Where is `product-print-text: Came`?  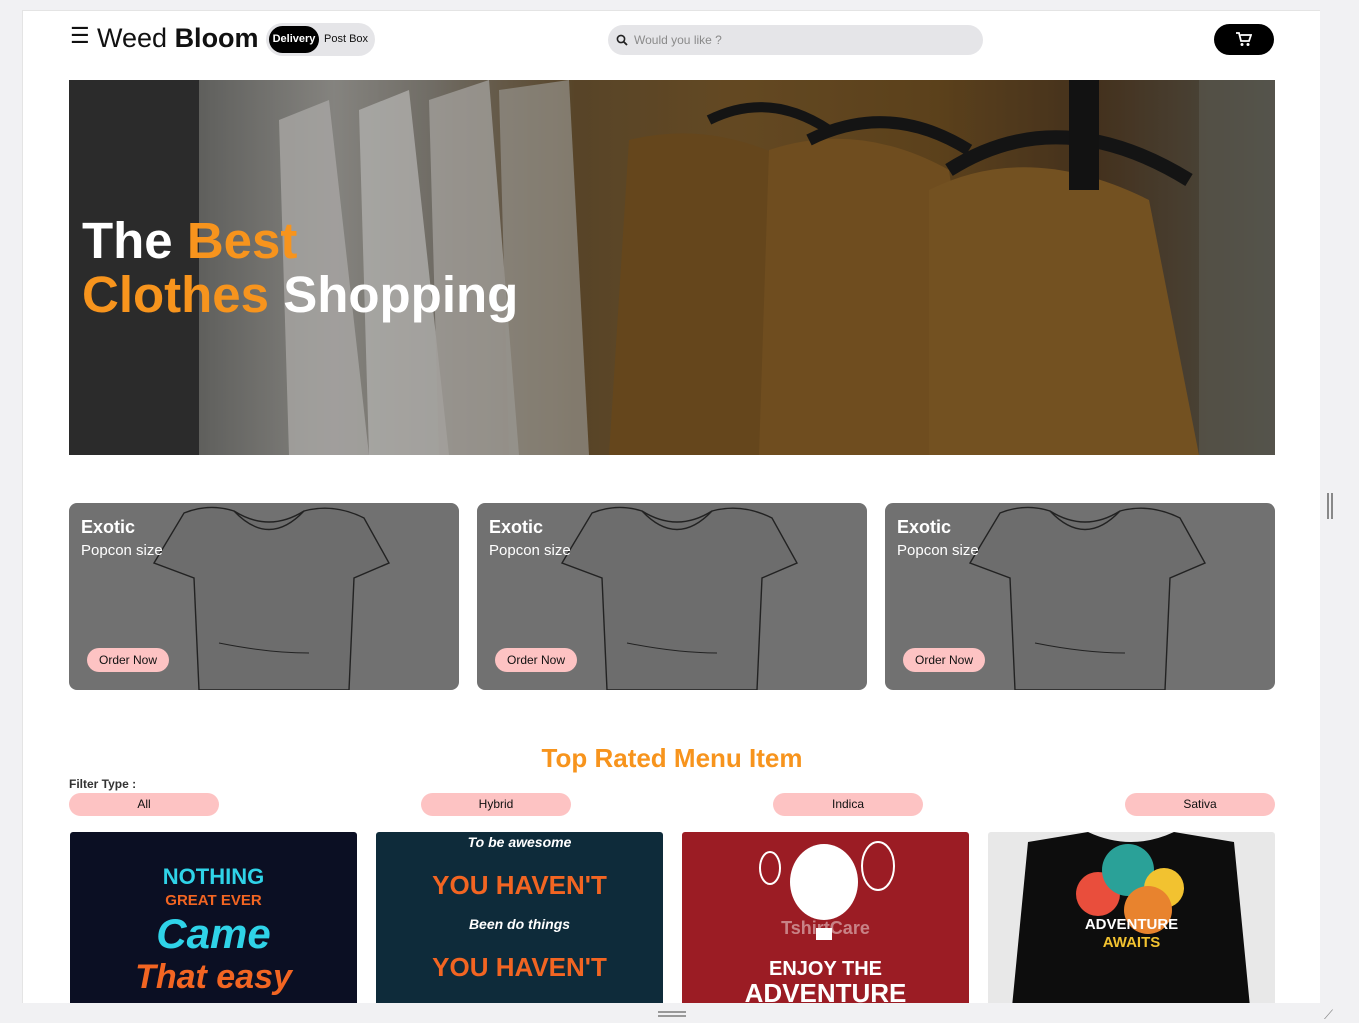
product-print-text: Came is located at coordinates (213, 933).